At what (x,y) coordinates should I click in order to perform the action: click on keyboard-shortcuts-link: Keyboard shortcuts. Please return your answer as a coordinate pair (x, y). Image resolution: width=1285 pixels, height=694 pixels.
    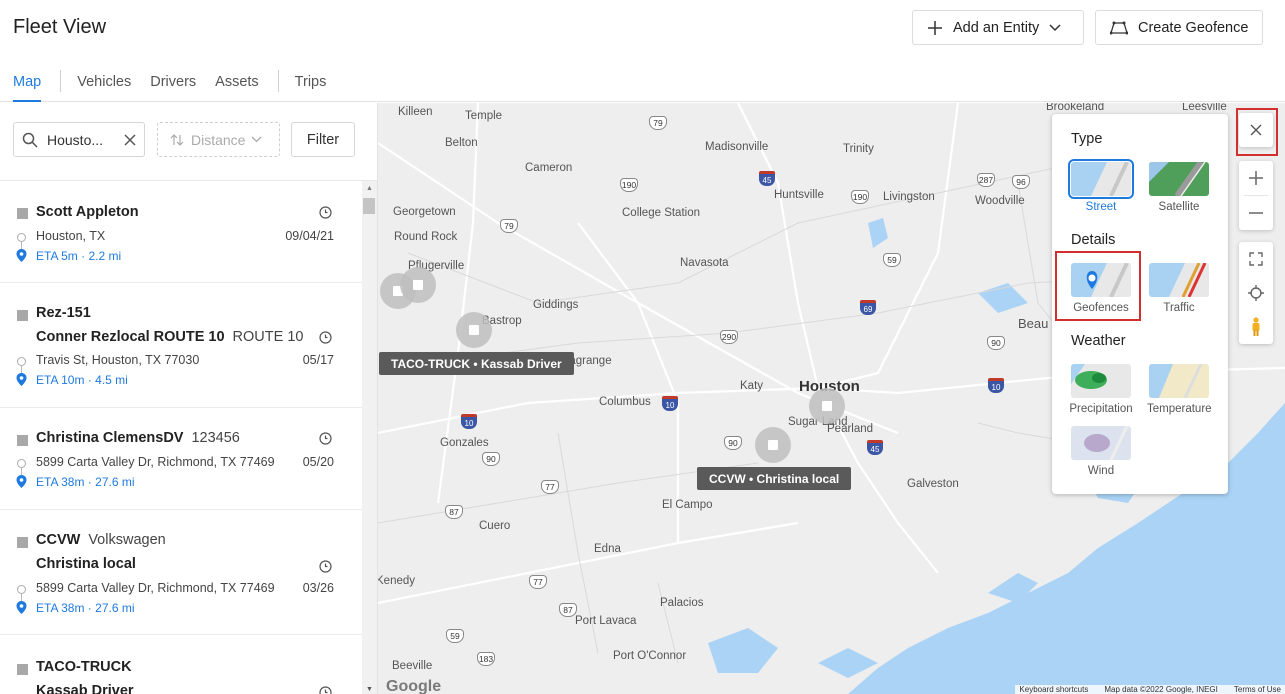
    Looking at the image, I should click on (1053, 689).